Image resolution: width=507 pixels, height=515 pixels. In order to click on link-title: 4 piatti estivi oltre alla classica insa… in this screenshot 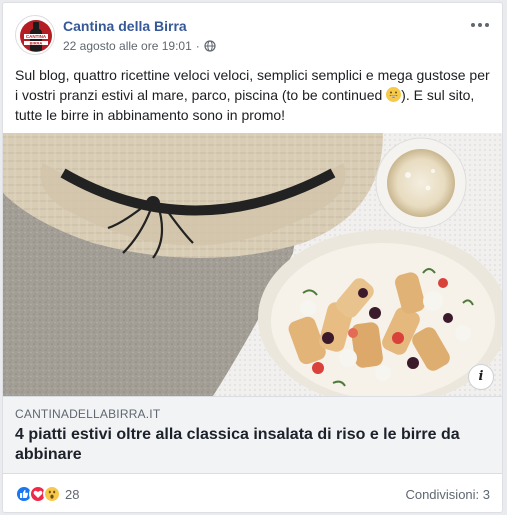, I will do `click(250, 445)`.